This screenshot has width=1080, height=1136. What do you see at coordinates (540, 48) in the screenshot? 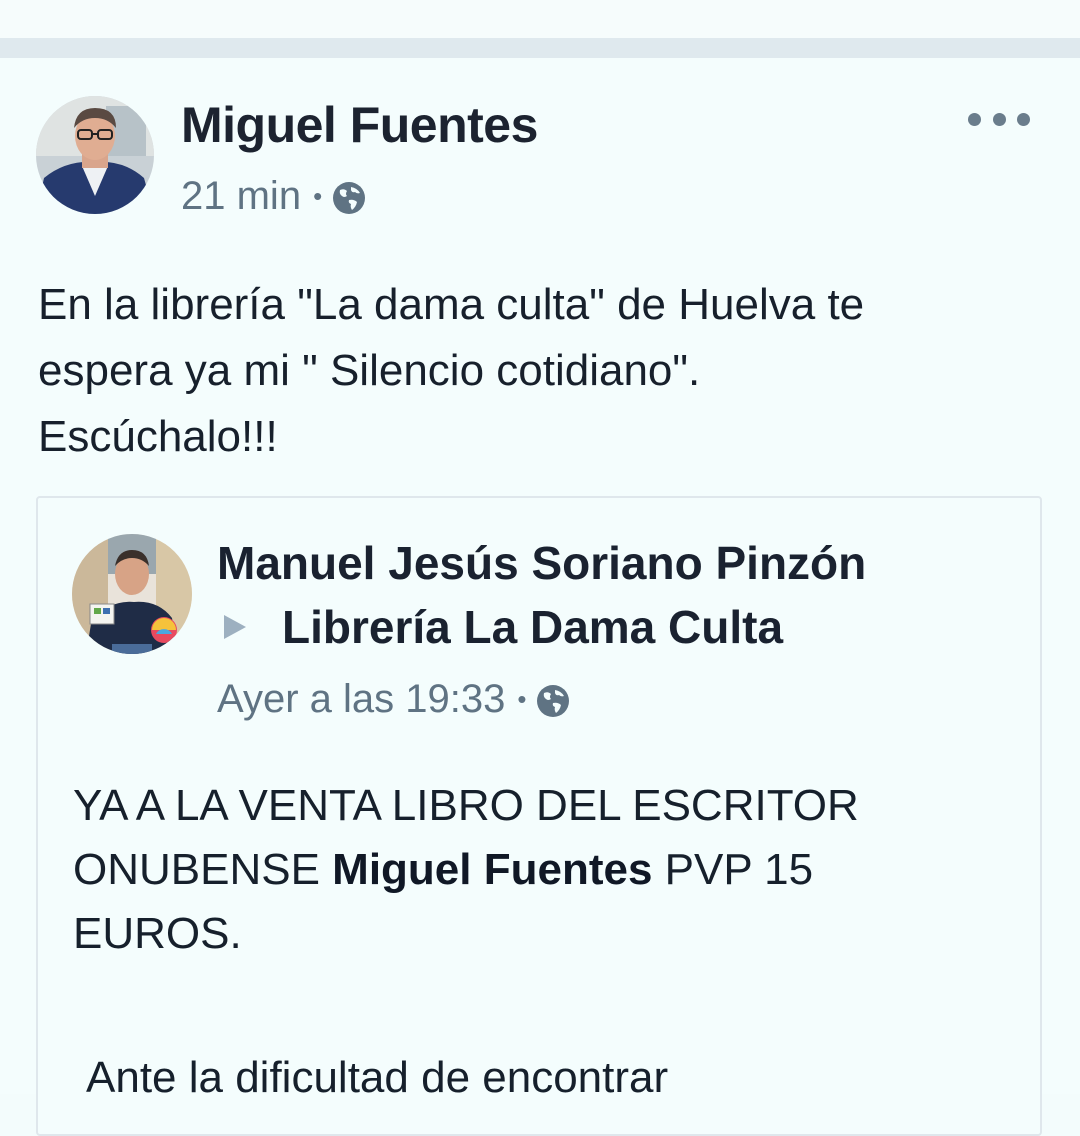
I see `feed-divider` at bounding box center [540, 48].